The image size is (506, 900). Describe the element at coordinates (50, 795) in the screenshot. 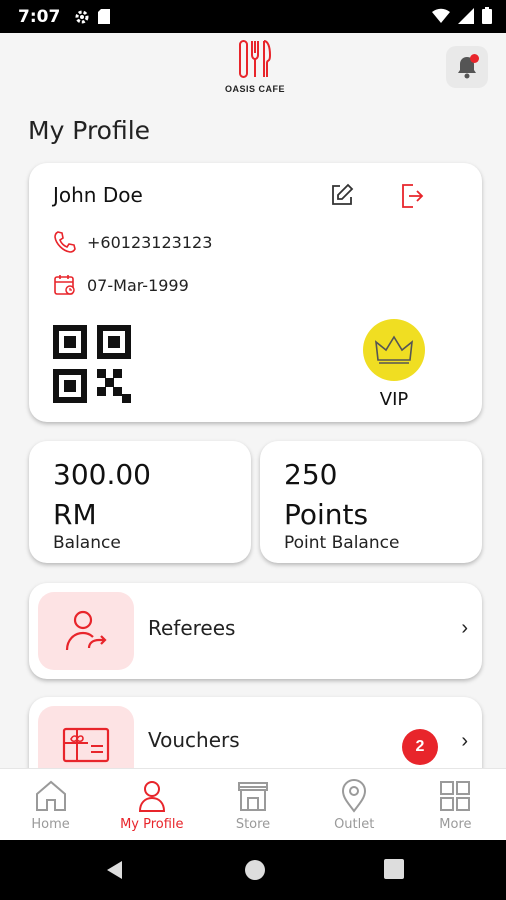

I see `home-icon` at that location.